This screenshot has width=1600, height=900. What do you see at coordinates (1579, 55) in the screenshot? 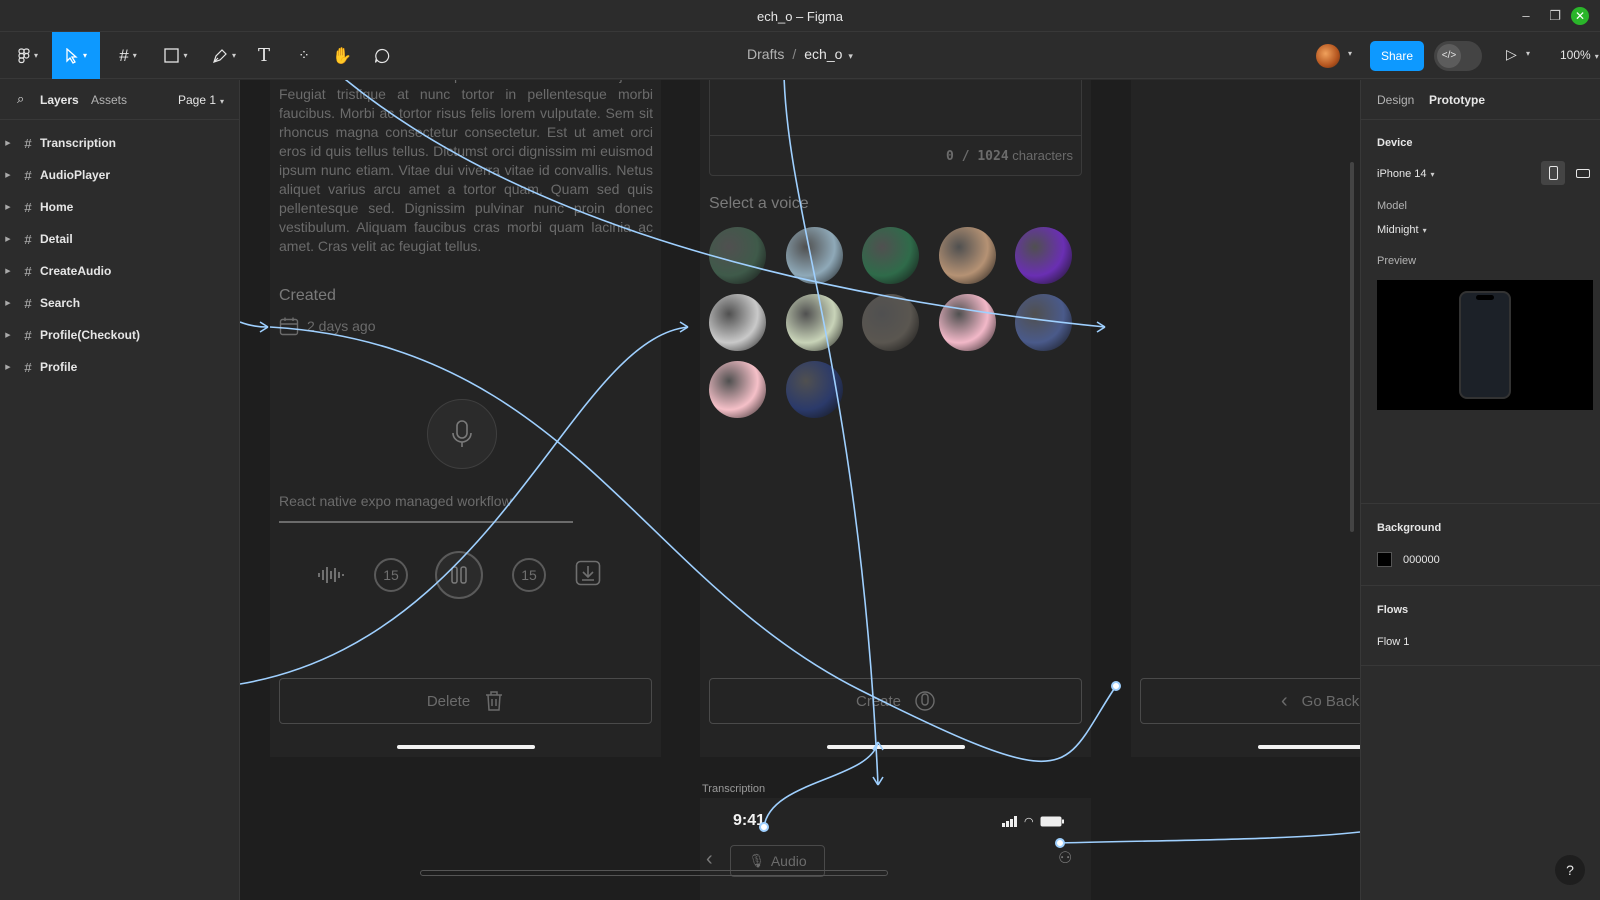
I see `zoom-level: 100% ▾` at bounding box center [1579, 55].